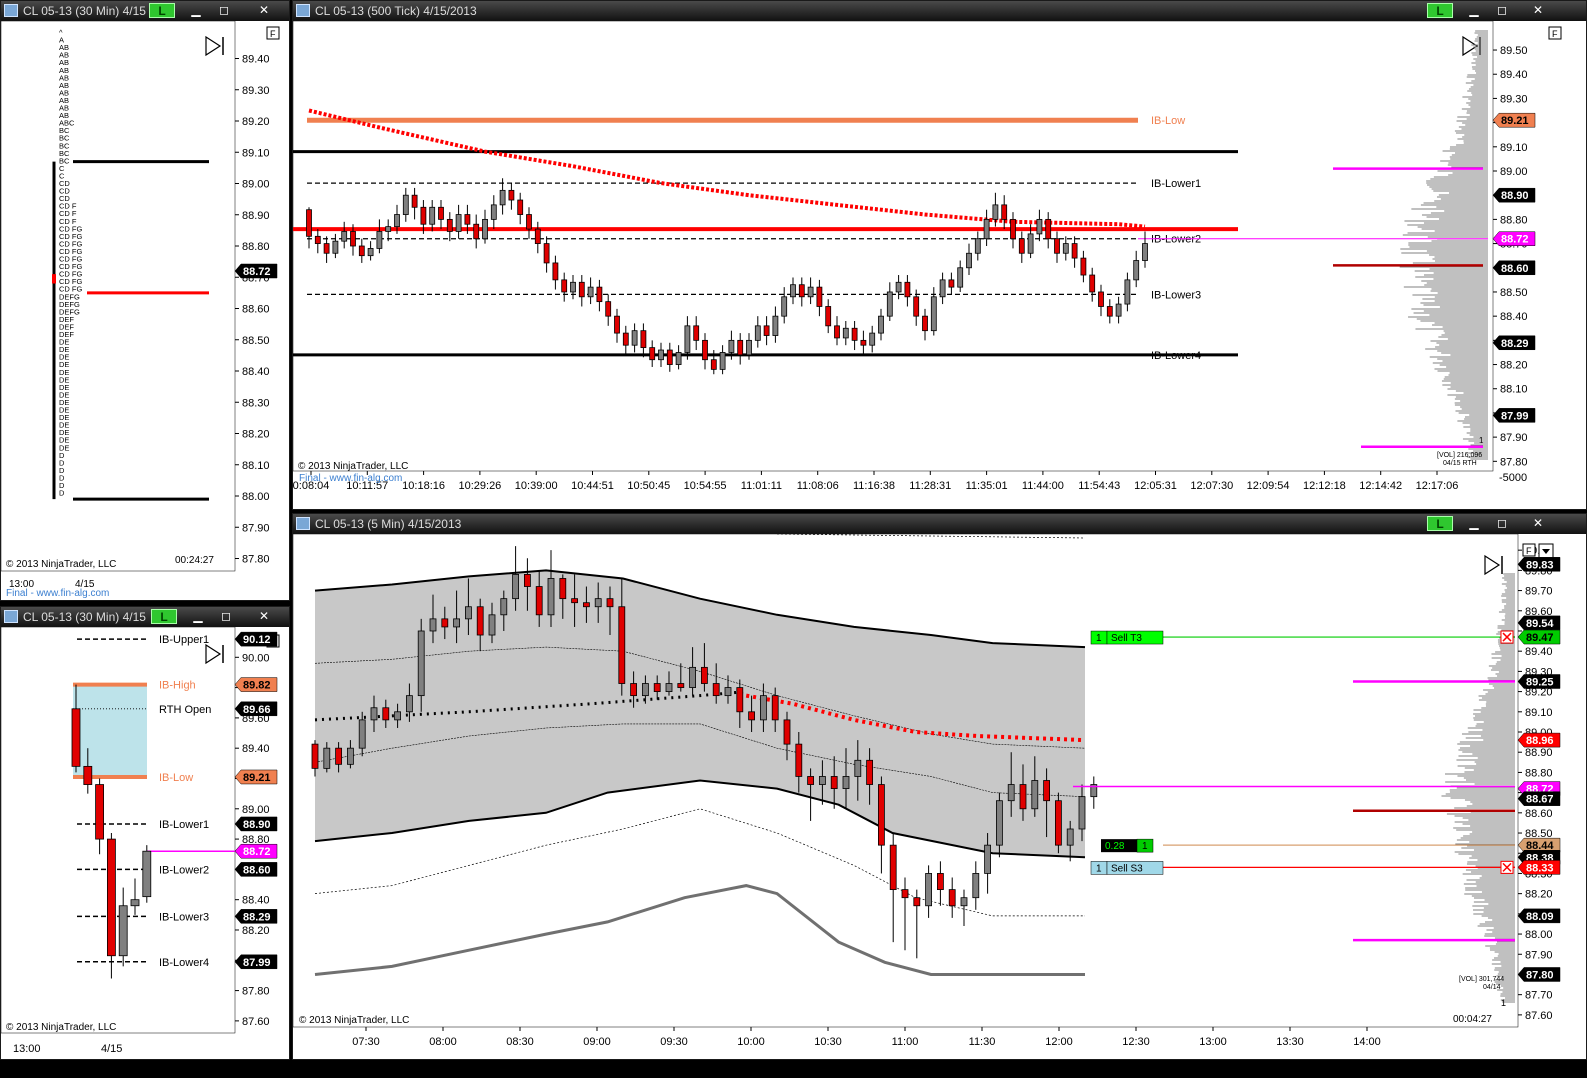 This screenshot has width=1587, height=1078. Describe the element at coordinates (592, 486) in the screenshot. I see `x-axis-label: 10:44:51` at that location.